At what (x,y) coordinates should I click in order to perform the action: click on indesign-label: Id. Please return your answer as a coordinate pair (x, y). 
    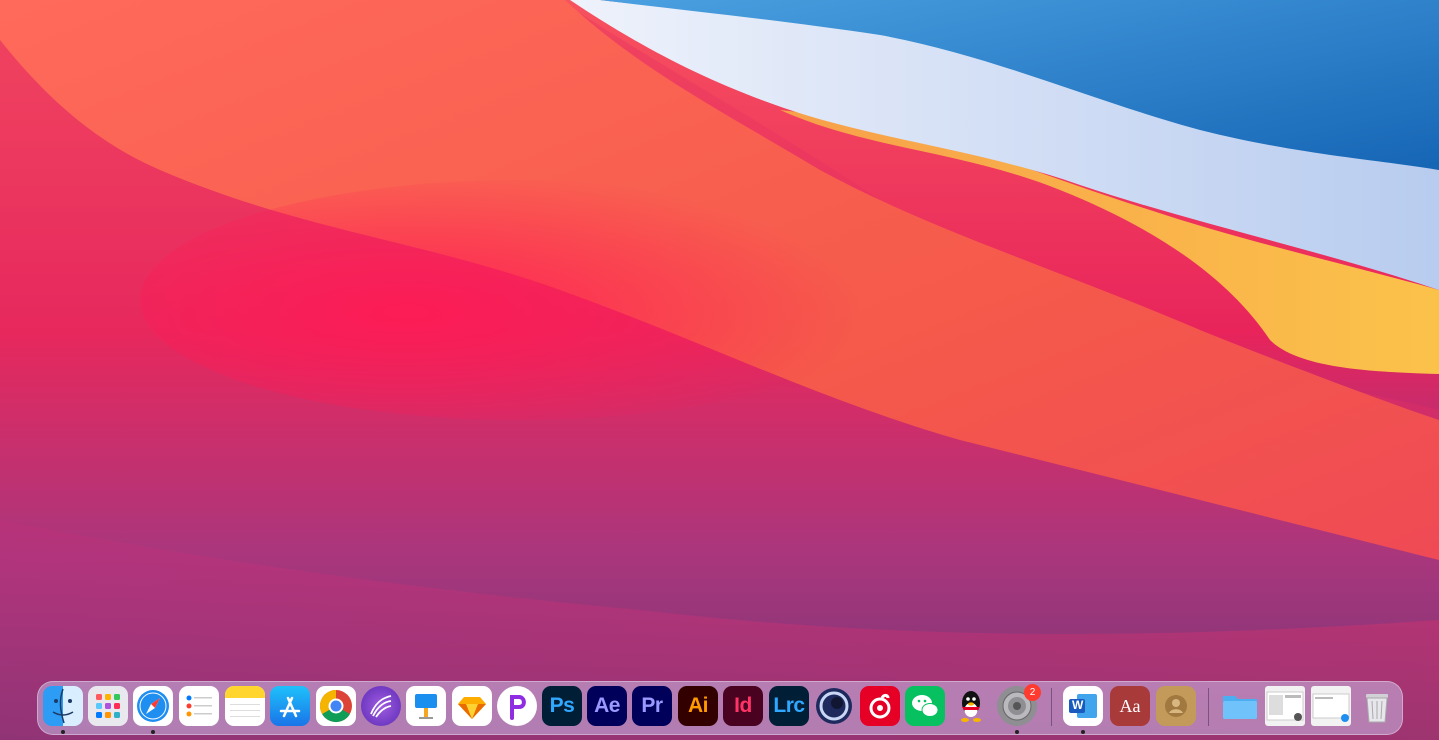
    Looking at the image, I should click on (743, 705).